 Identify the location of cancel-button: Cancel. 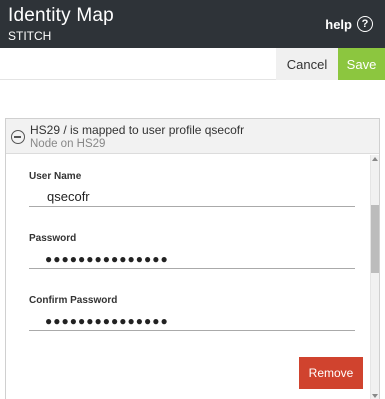
(307, 64).